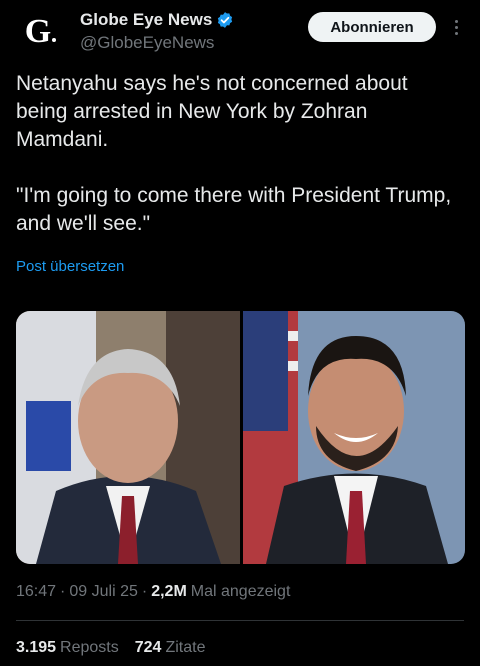 This screenshot has height=666, width=480. I want to click on quotes-count: 724, so click(148, 647).